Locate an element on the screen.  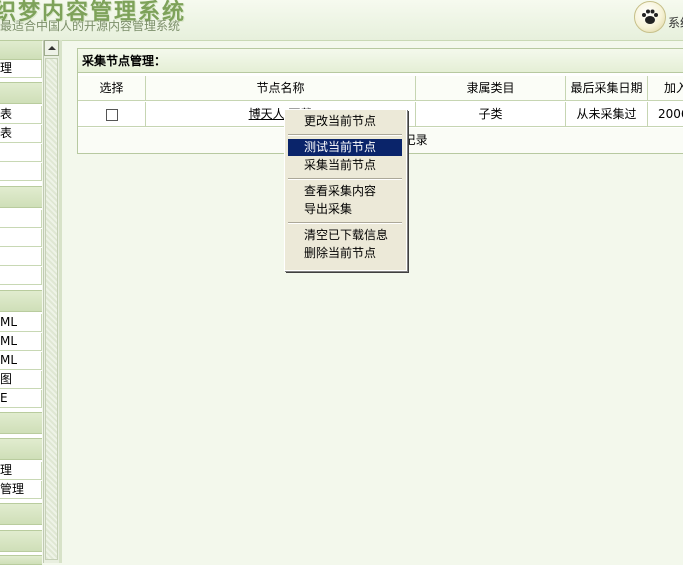
menu-item-view-content: 查看采集内容 is located at coordinates (345, 191).